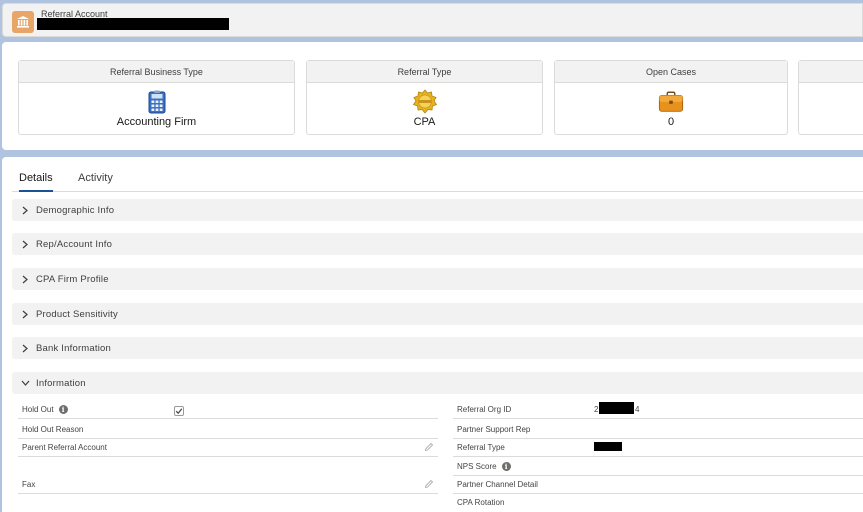 The width and height of the screenshot is (863, 512). What do you see at coordinates (658, 485) in the screenshot?
I see `field-partner-channel-detail: Partner Channel Detail` at bounding box center [658, 485].